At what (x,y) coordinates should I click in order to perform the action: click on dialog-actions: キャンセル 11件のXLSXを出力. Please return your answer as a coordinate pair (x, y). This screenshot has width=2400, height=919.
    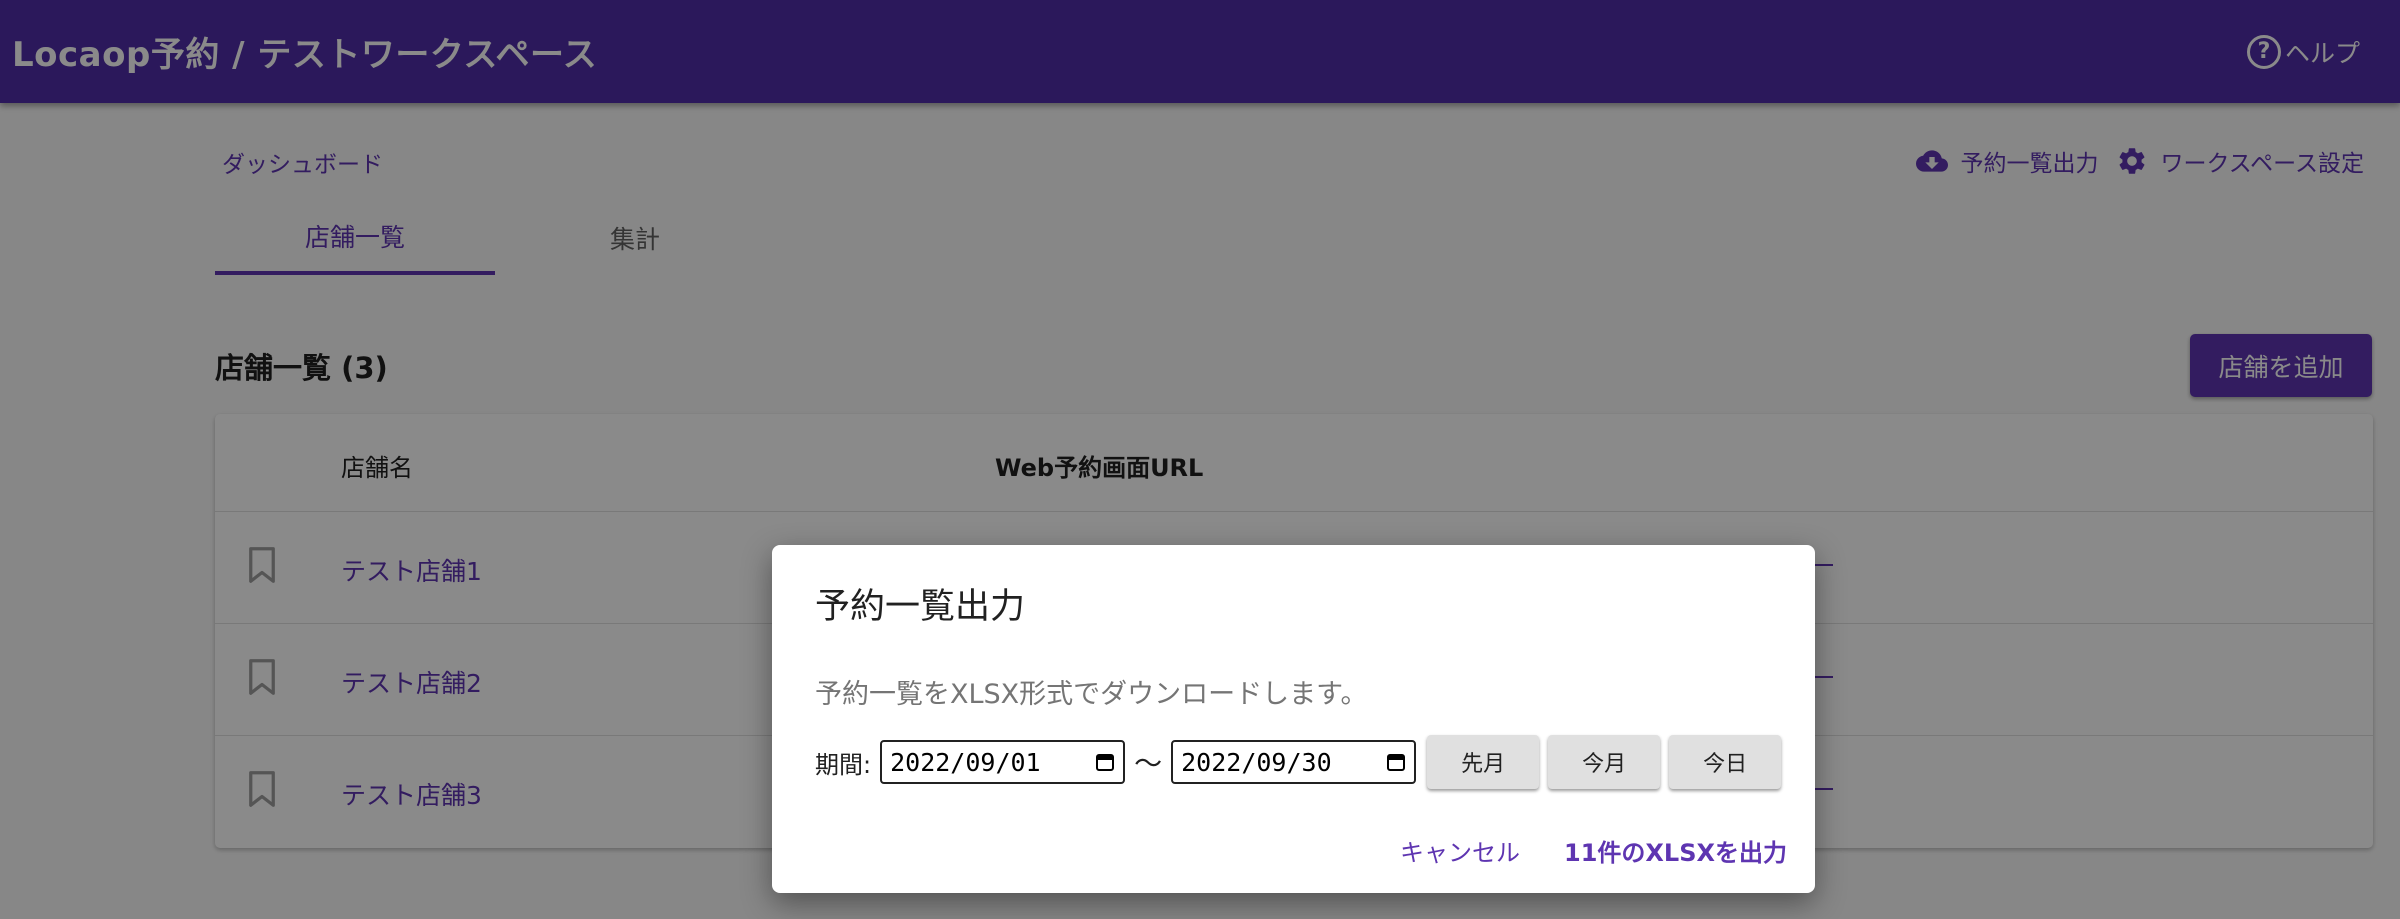
    Looking at the image, I should click on (1593, 850).